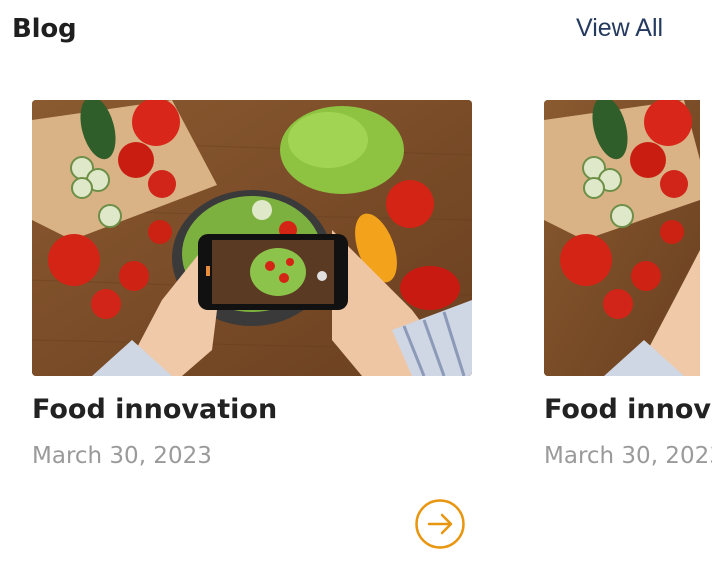 The height and width of the screenshot is (588, 712). I want to click on section-title: Blog, so click(44, 29).